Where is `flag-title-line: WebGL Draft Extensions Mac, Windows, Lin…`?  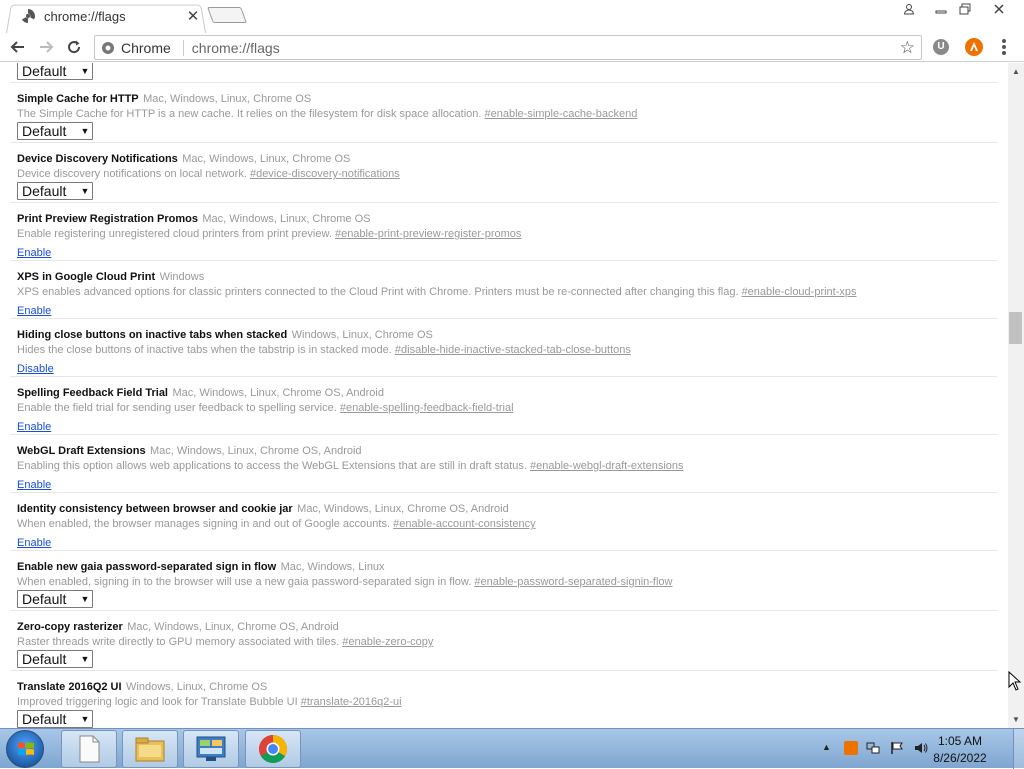
flag-title-line: WebGL Draft Extensions Mac, Windows, Lin… is located at coordinates (507, 450).